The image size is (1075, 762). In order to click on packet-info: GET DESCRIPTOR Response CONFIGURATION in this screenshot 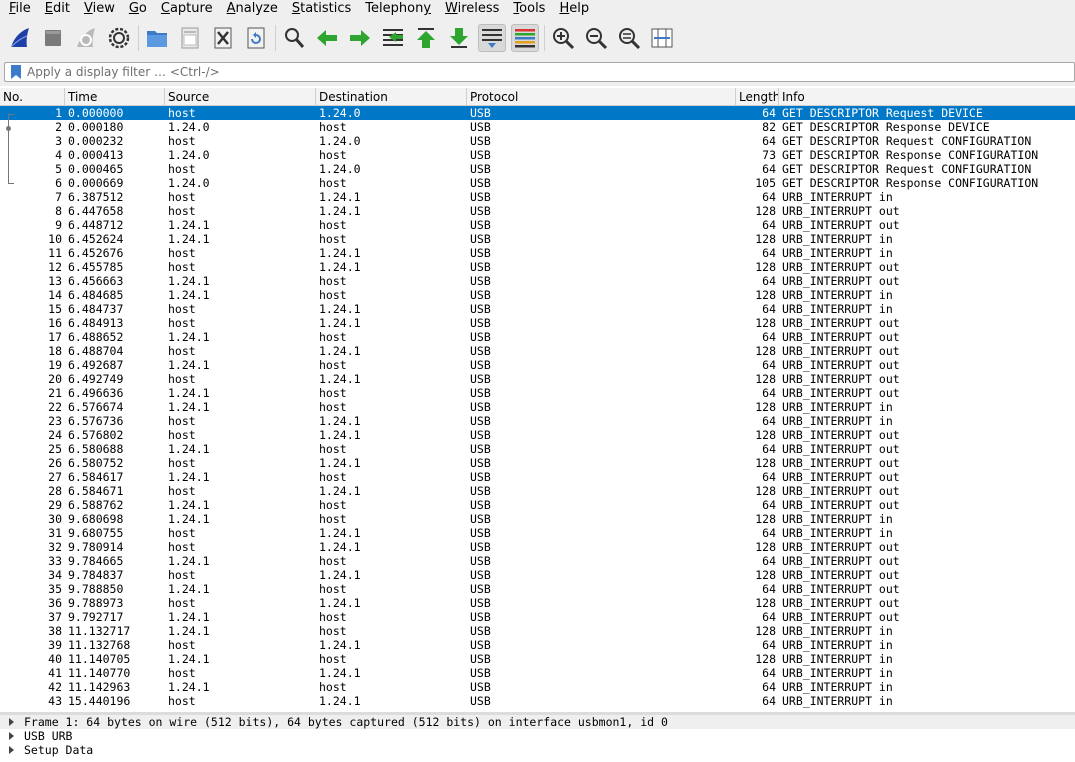, I will do `click(910, 155)`.